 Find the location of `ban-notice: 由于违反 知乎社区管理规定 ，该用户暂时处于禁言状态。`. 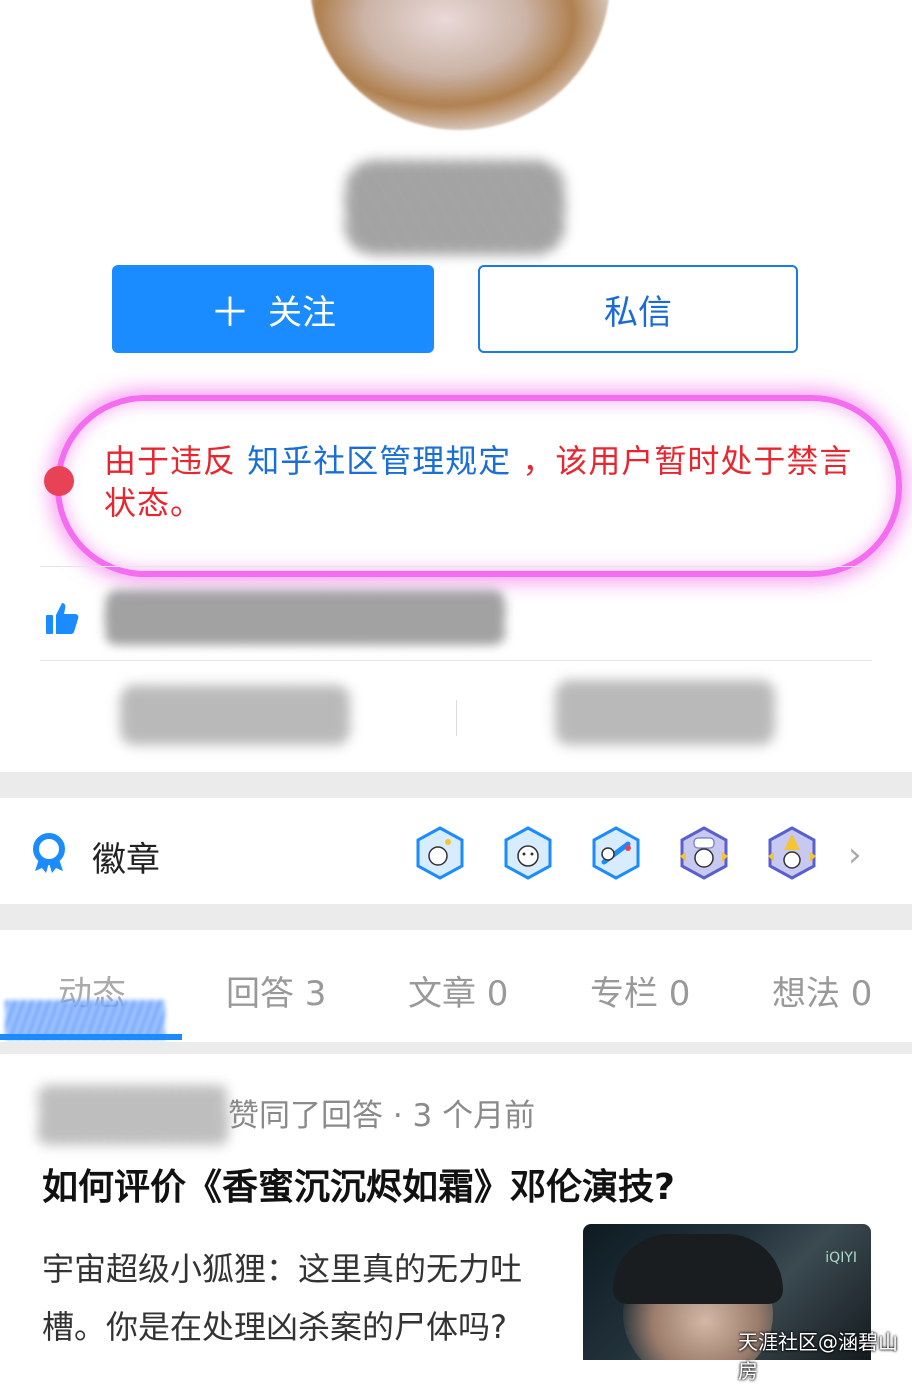

ban-notice: 由于违反 知乎社区管理规定 ，该用户暂时处于禁言状态。 is located at coordinates (484, 482).